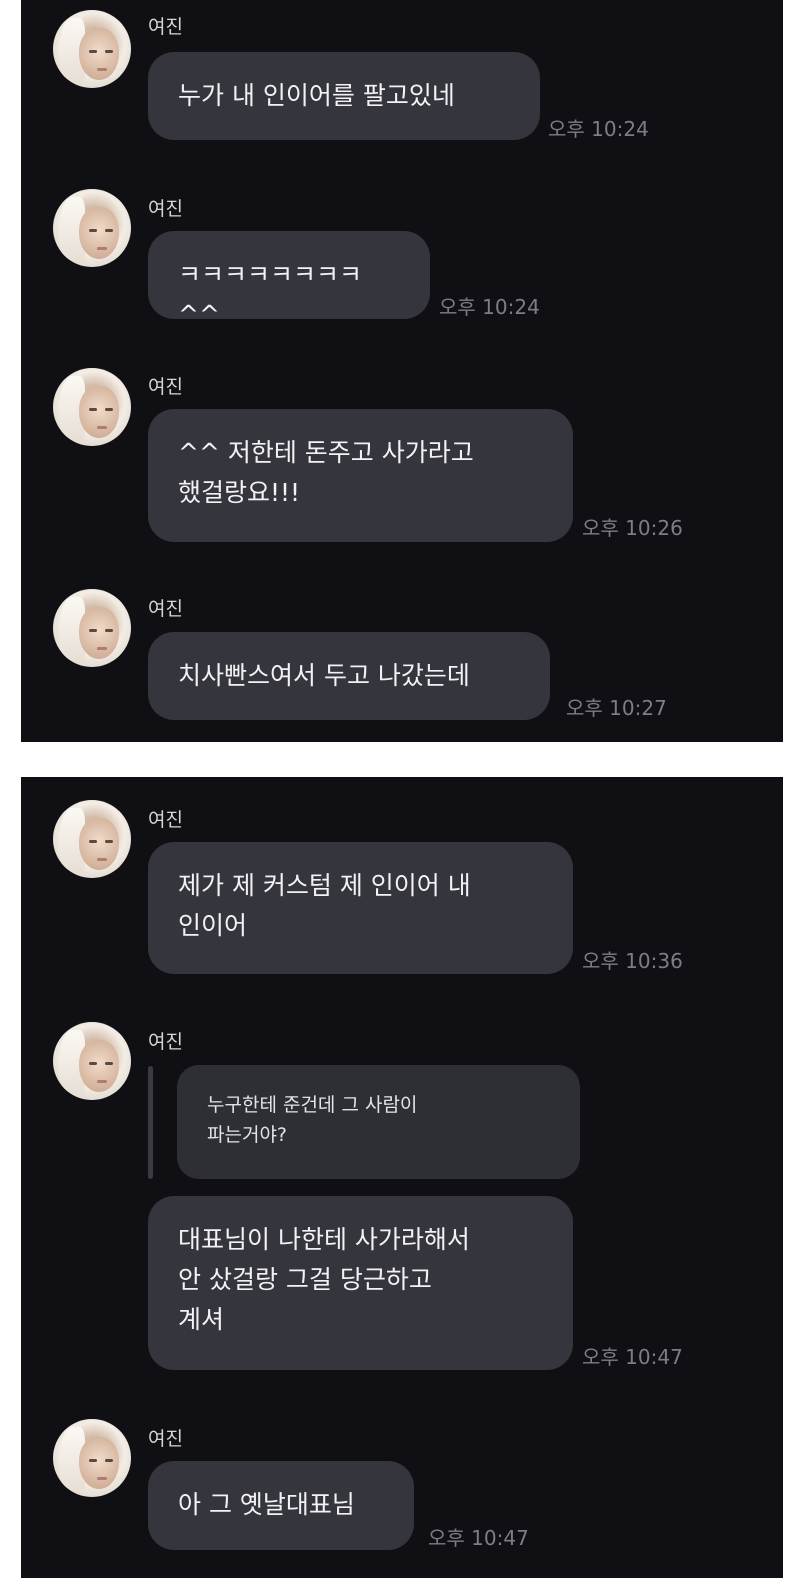 The width and height of the screenshot is (800, 1578). I want to click on message-bubble: 대표님이 나한테 사가라해서 안 샀걸랑 그걸 당근하고 계셔, so click(360, 1283).